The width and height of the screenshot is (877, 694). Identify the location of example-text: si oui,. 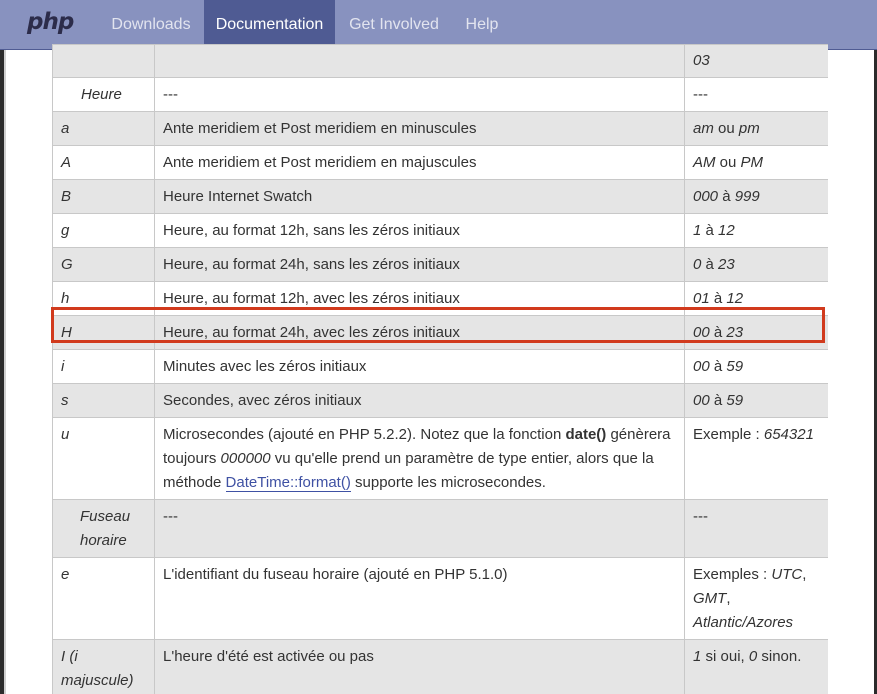
(725, 656).